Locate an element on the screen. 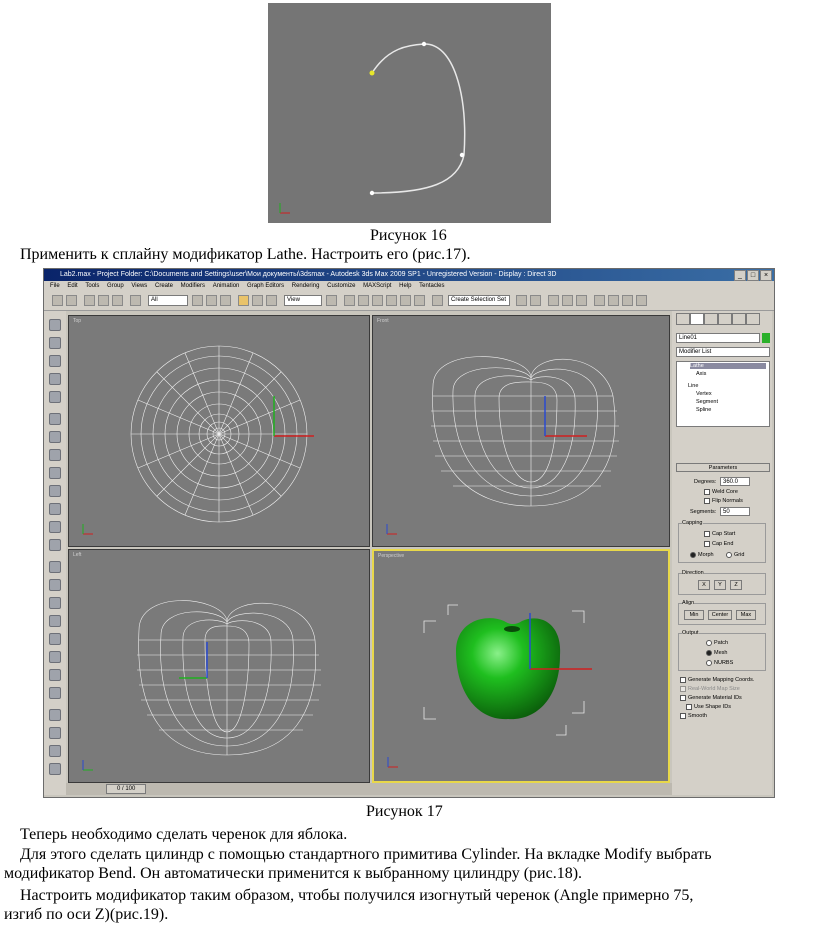 The height and width of the screenshot is (928, 816). stack-item-spline: Spline is located at coordinates (703, 410).